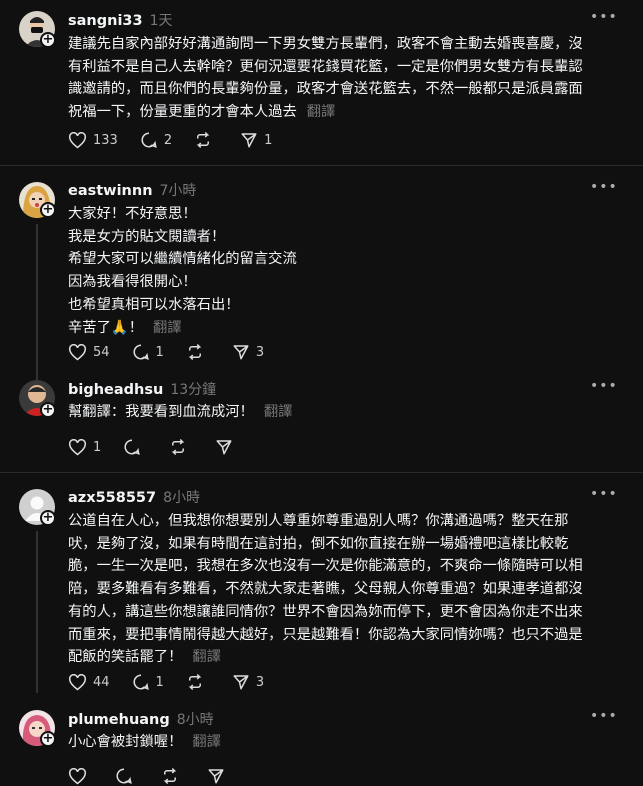 Image resolution: width=643 pixels, height=786 pixels. I want to click on action-bar: 54 1 3, so click(177, 352).